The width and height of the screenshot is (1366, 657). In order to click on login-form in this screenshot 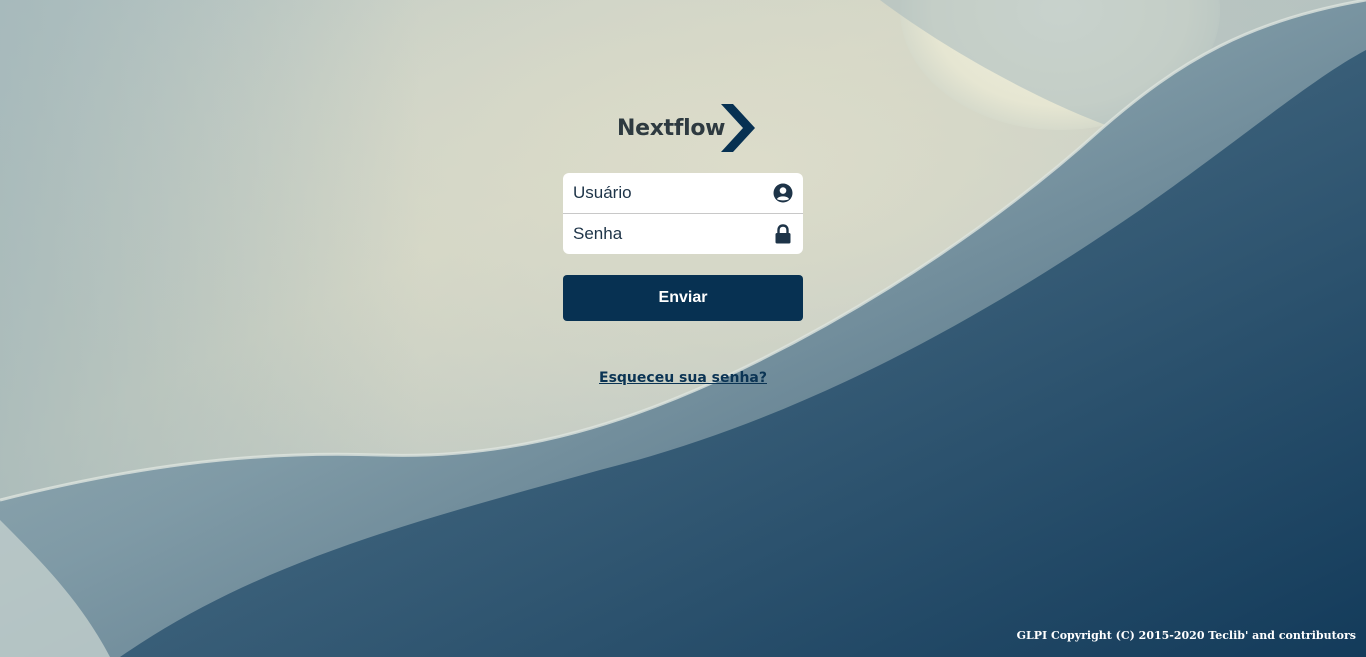, I will do `click(683, 213)`.